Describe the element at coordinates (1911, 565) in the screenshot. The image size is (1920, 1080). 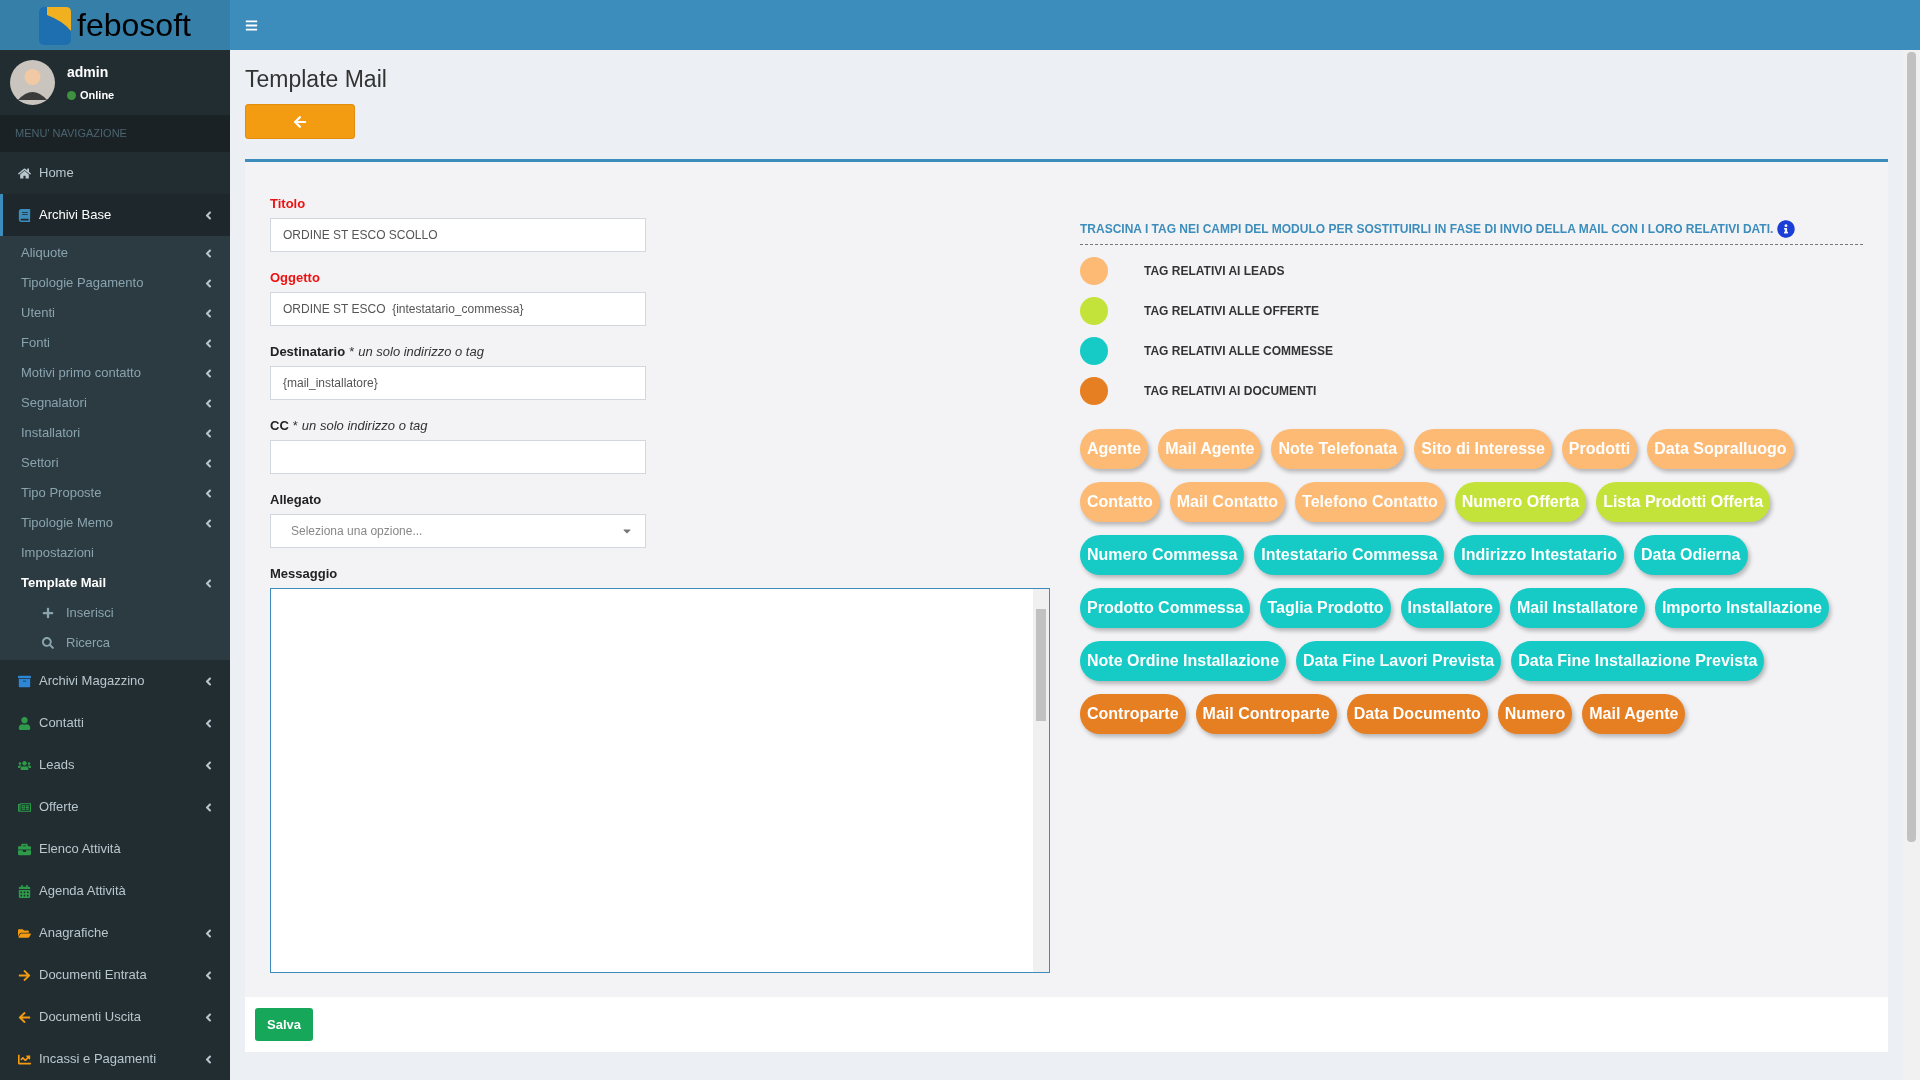
I see `page-scrollbar` at that location.